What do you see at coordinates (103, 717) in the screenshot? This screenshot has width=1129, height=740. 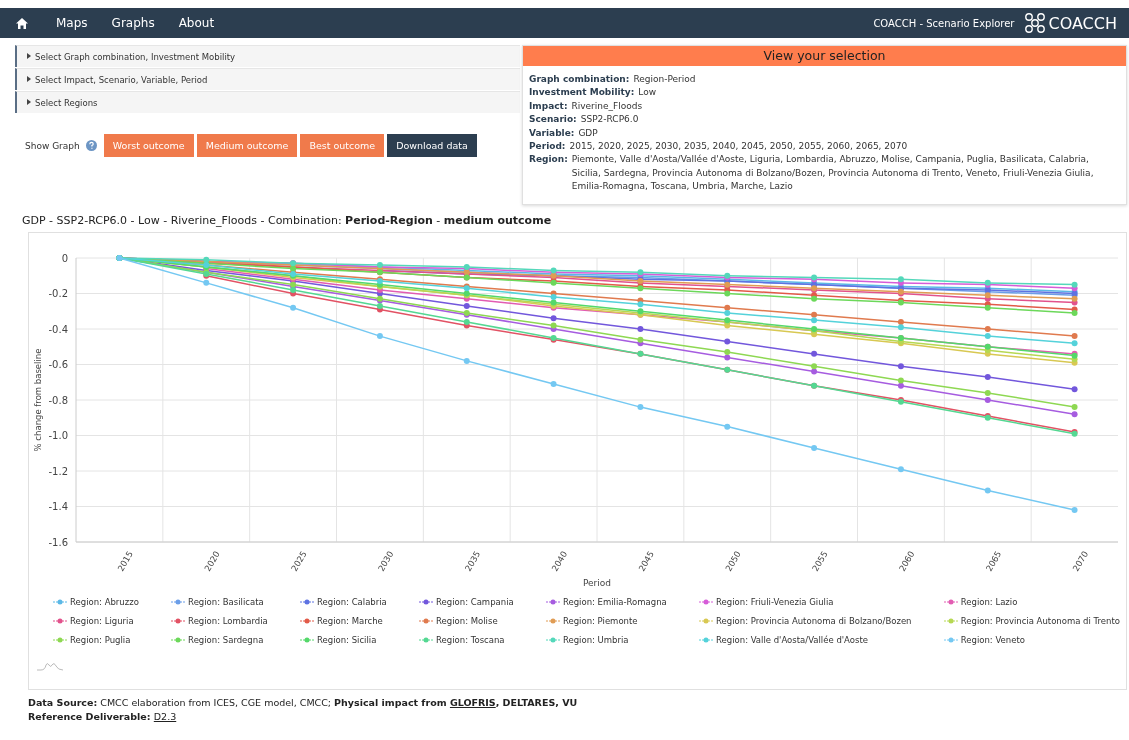 I see `reference-text: Reference Deliverable: D2.3` at bounding box center [103, 717].